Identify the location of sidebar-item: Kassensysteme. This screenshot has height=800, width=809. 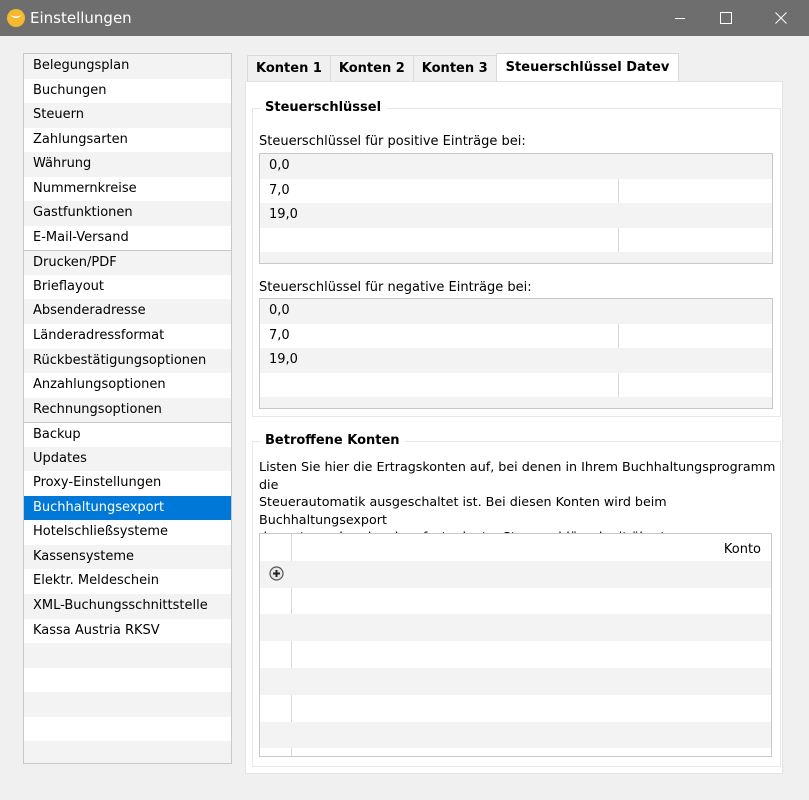
(127, 557).